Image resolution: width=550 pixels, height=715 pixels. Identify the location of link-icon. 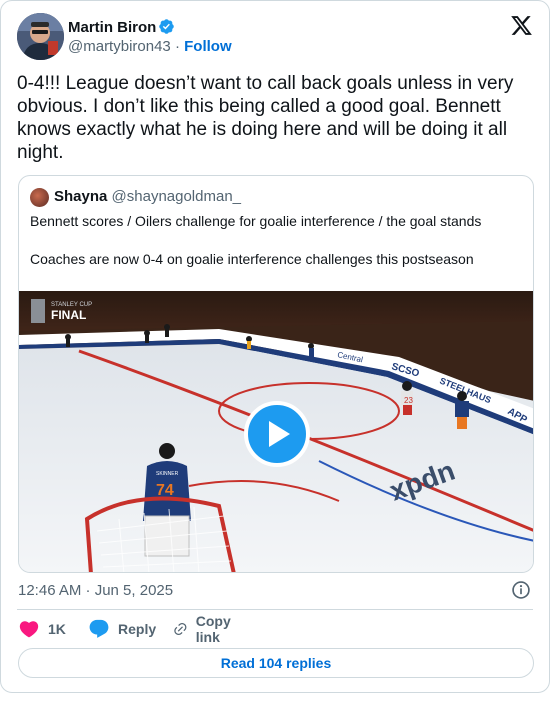
(180, 629).